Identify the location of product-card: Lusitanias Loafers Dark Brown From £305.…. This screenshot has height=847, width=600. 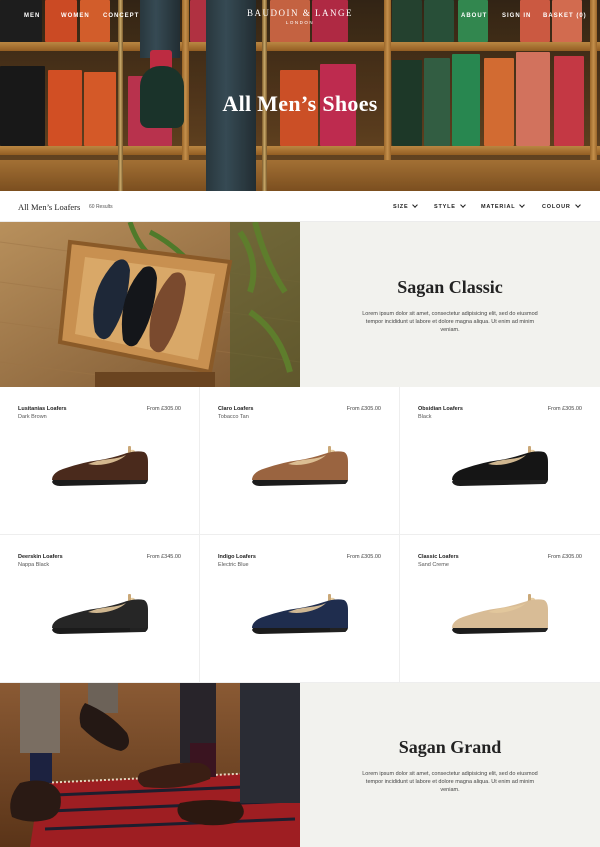
(100, 461).